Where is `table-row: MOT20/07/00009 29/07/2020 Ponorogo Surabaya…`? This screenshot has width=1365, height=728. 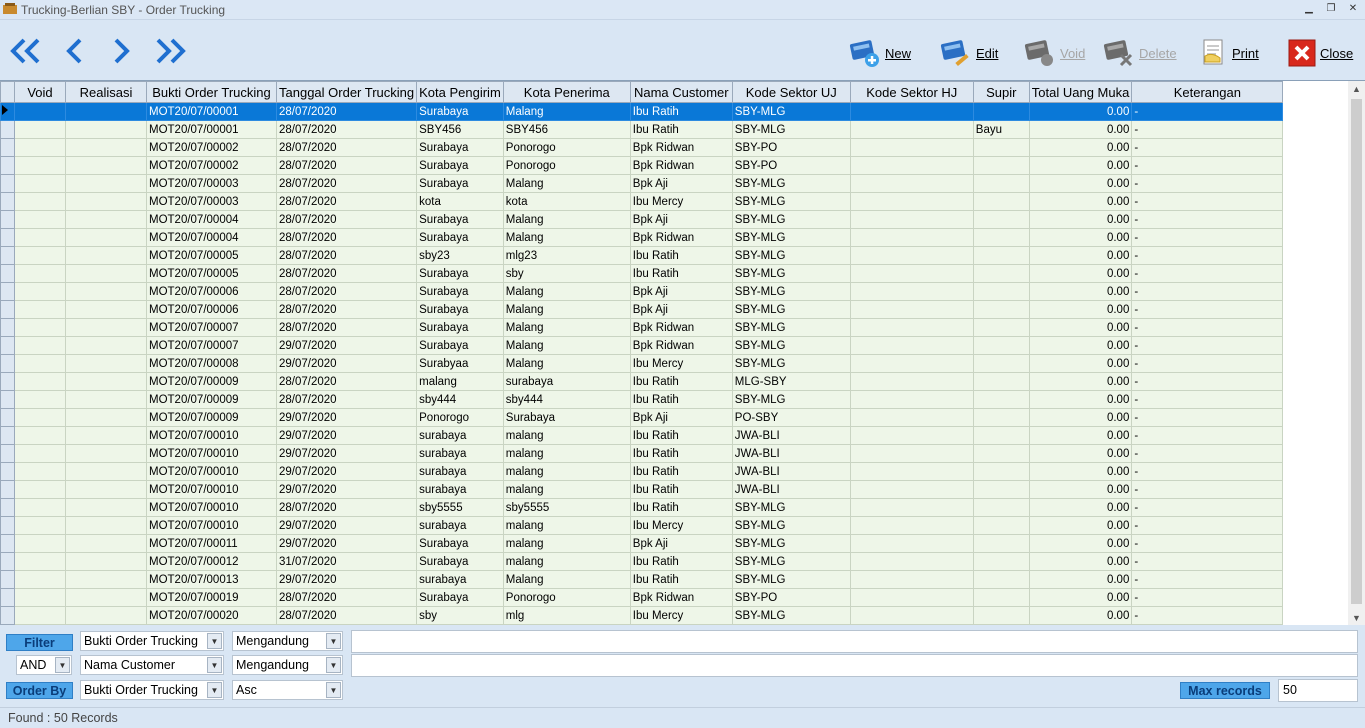 table-row: MOT20/07/00009 29/07/2020 Ponorogo Surabaya… is located at coordinates (642, 417).